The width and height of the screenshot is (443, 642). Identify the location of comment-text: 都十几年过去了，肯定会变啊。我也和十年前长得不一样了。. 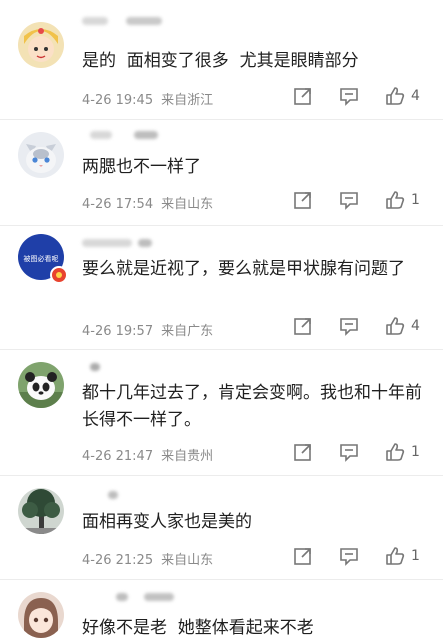
(252, 406).